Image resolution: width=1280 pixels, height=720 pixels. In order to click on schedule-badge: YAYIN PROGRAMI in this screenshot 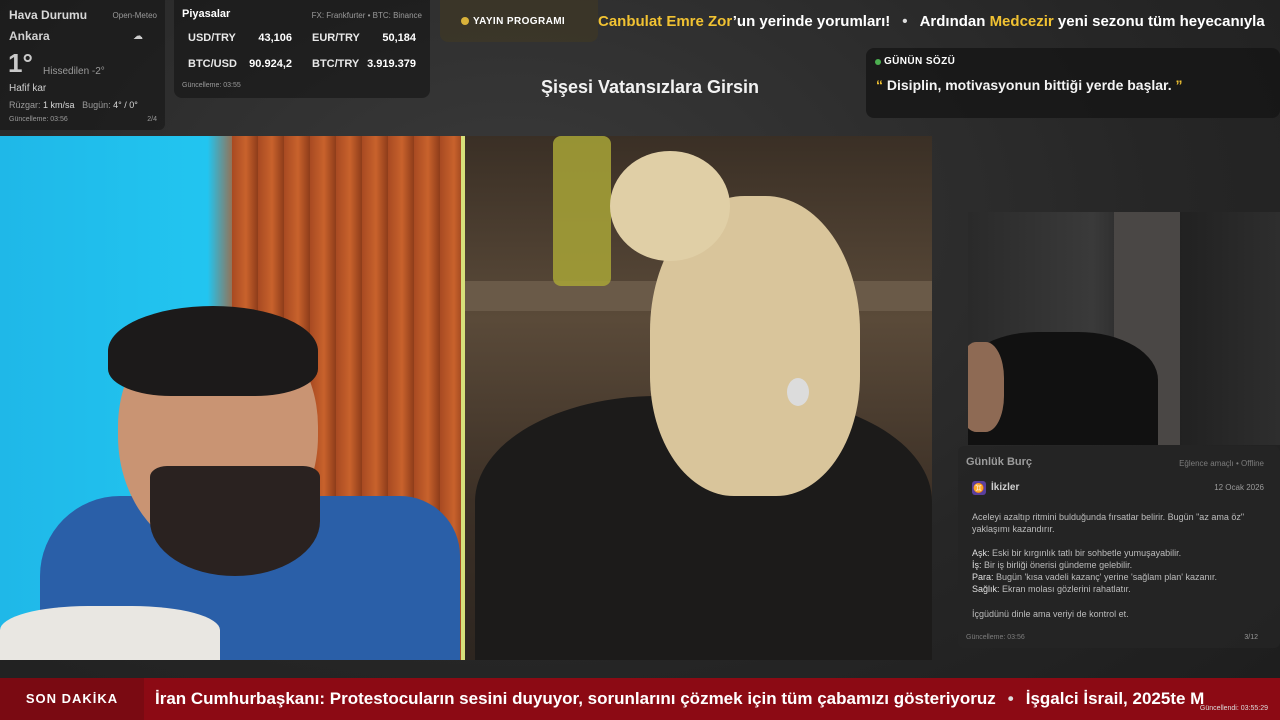, I will do `click(519, 21)`.